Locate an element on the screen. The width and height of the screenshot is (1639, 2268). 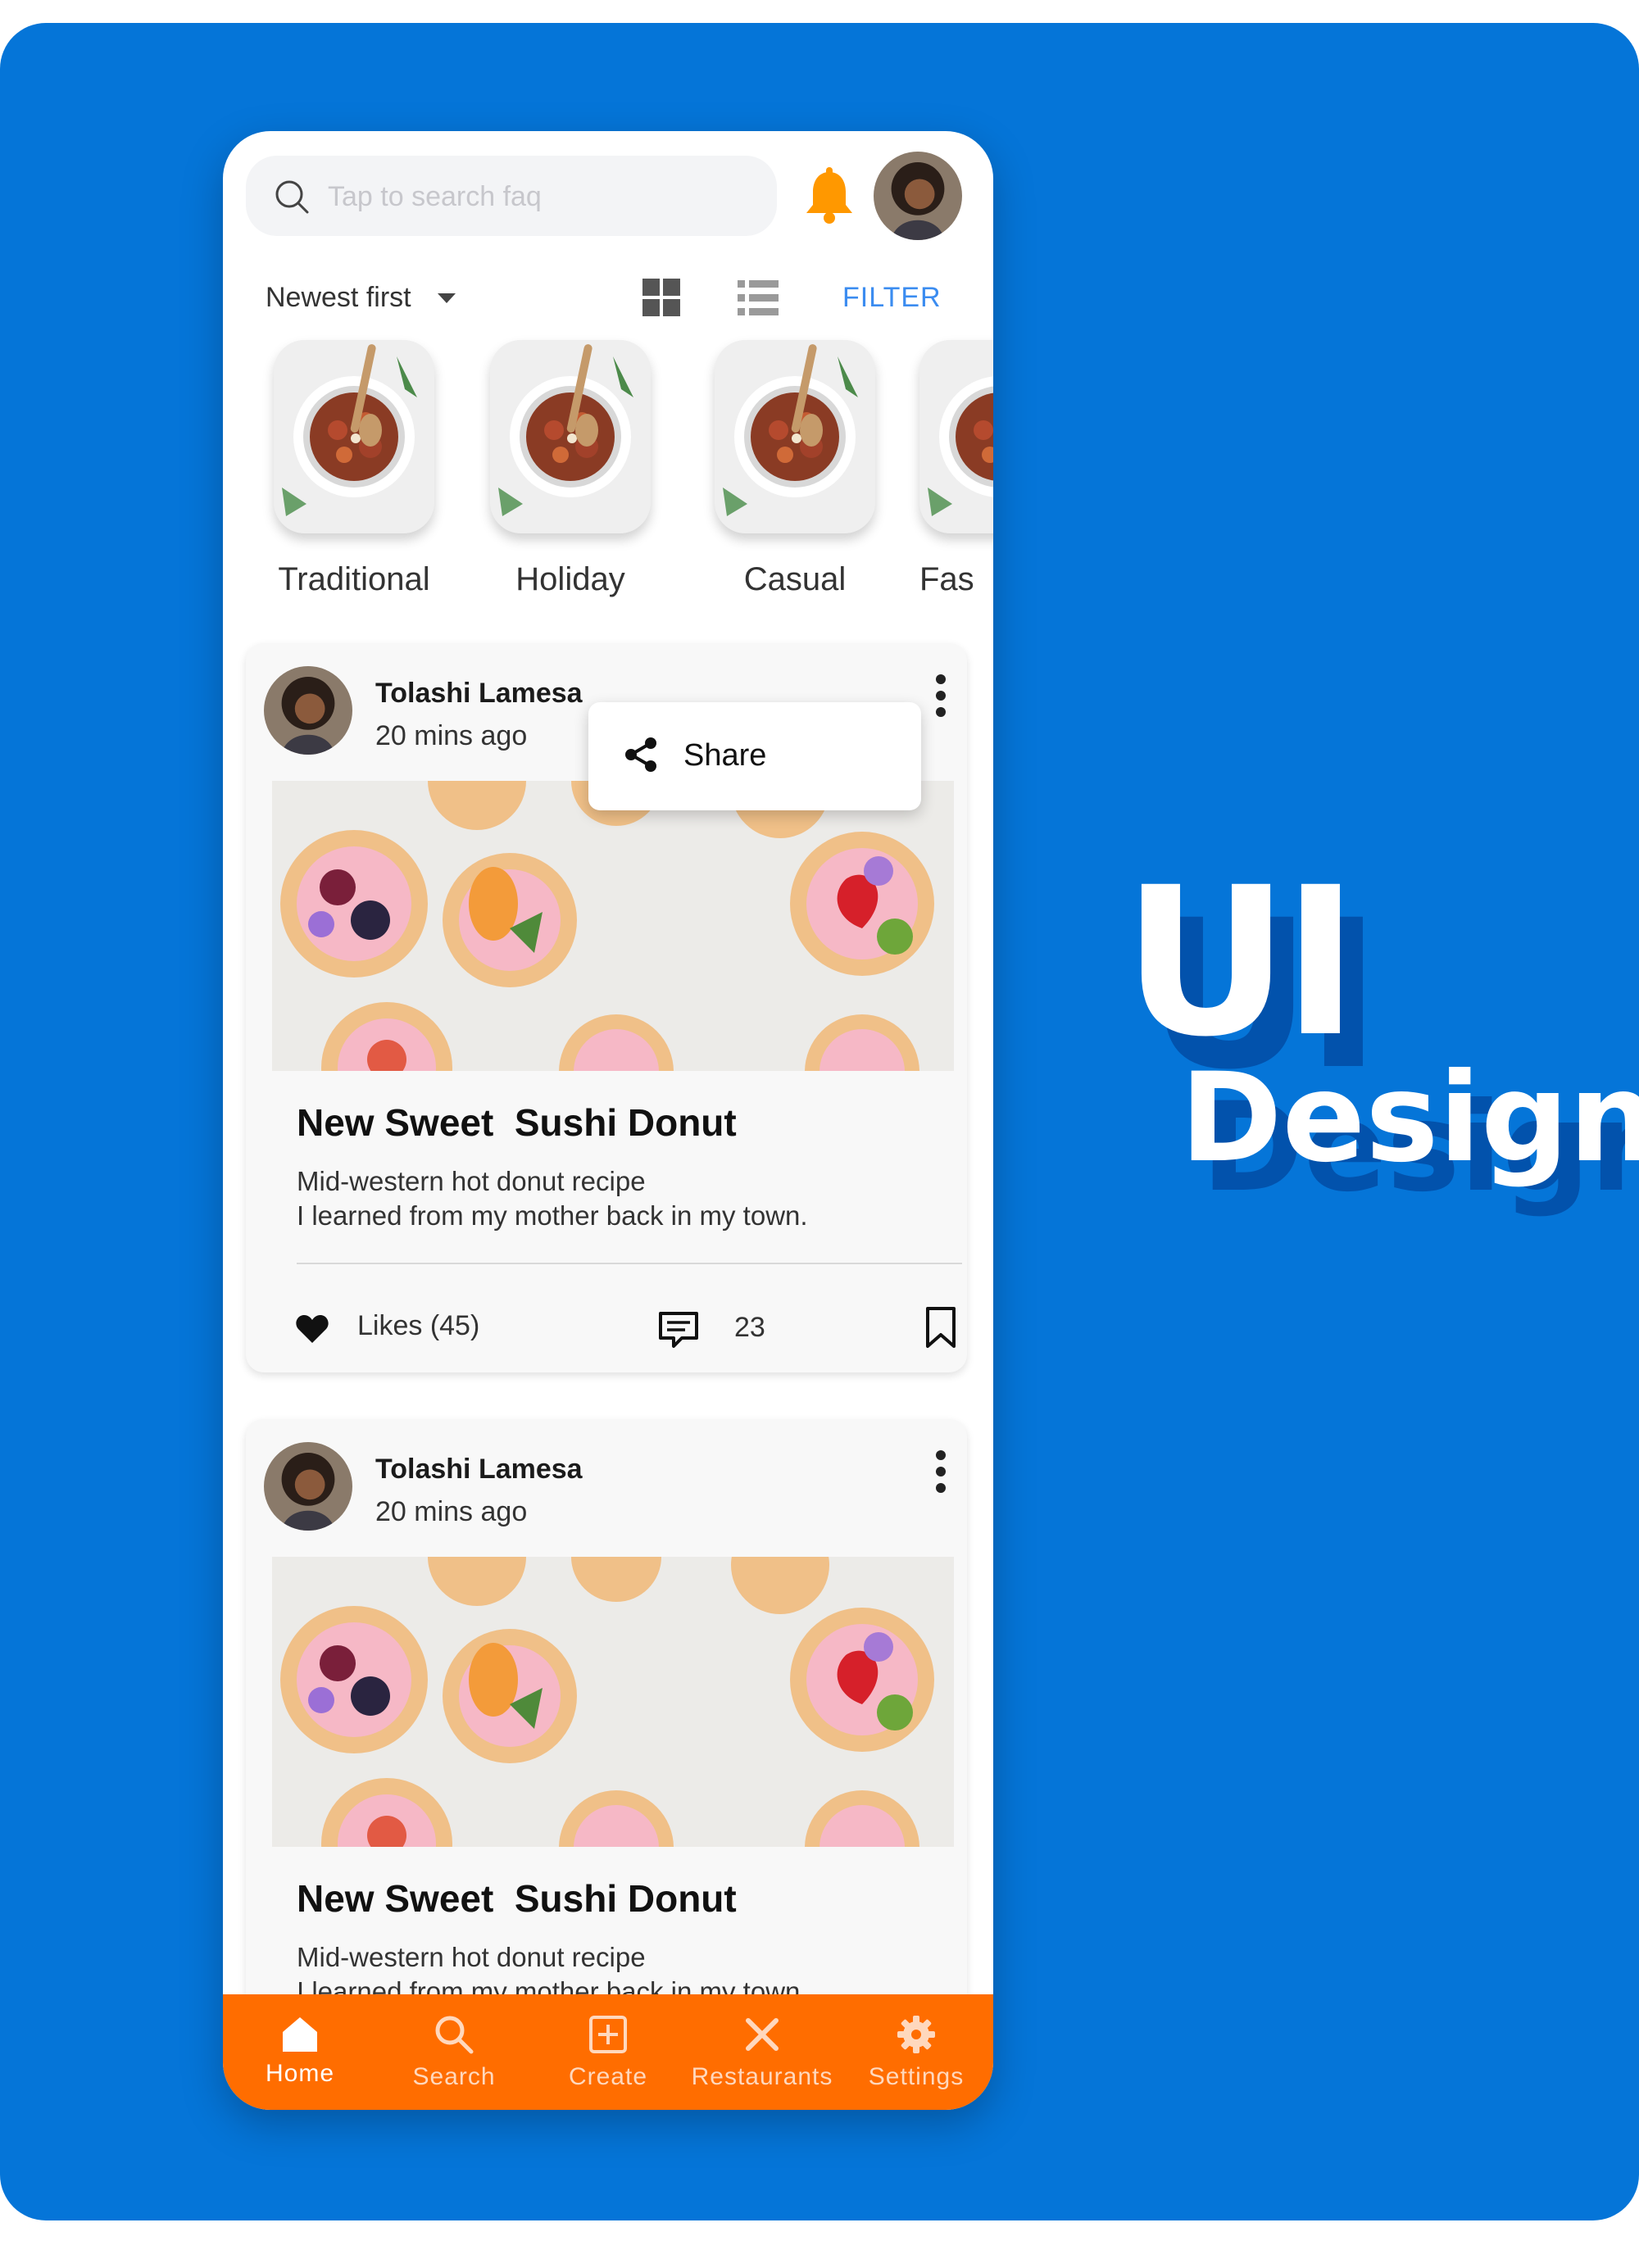
nav-label: Create is located at coordinates (608, 2076).